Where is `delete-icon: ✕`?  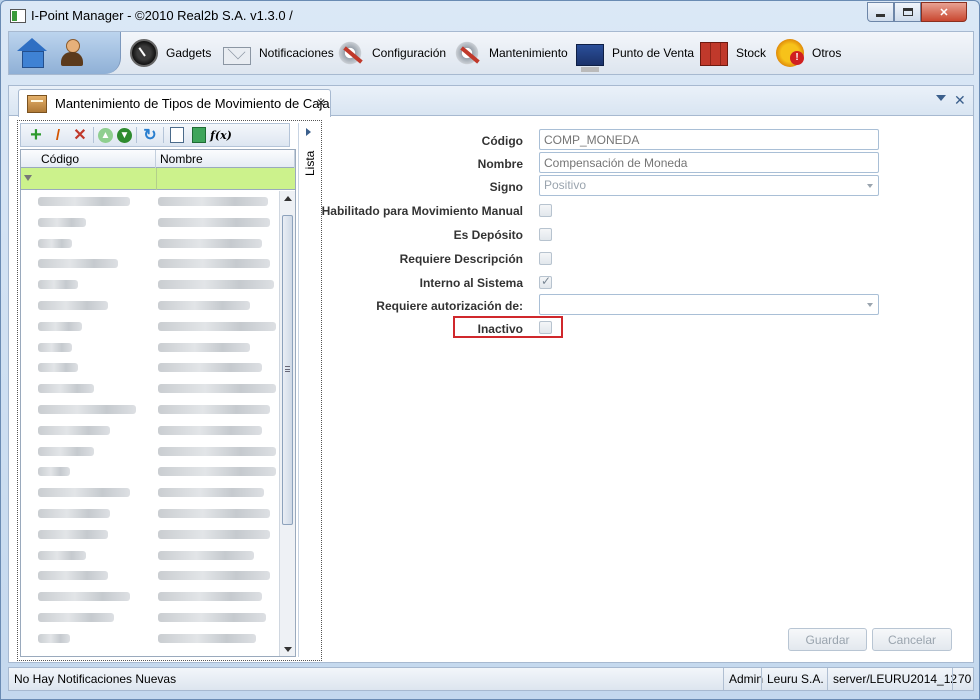 delete-icon: ✕ is located at coordinates (80, 135).